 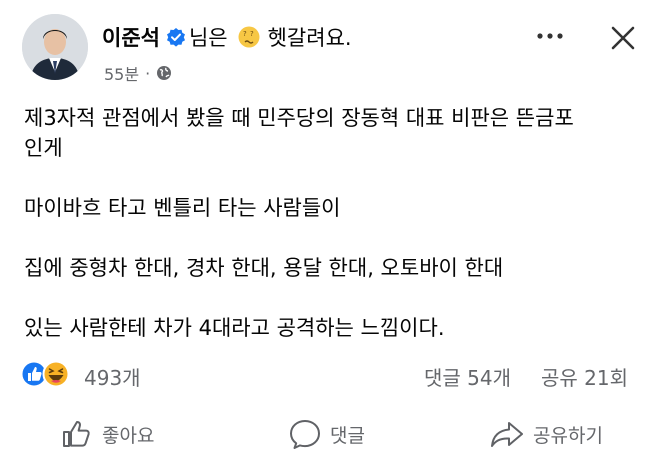 What do you see at coordinates (347, 435) in the screenshot?
I see `comment-label: 댓글` at bounding box center [347, 435].